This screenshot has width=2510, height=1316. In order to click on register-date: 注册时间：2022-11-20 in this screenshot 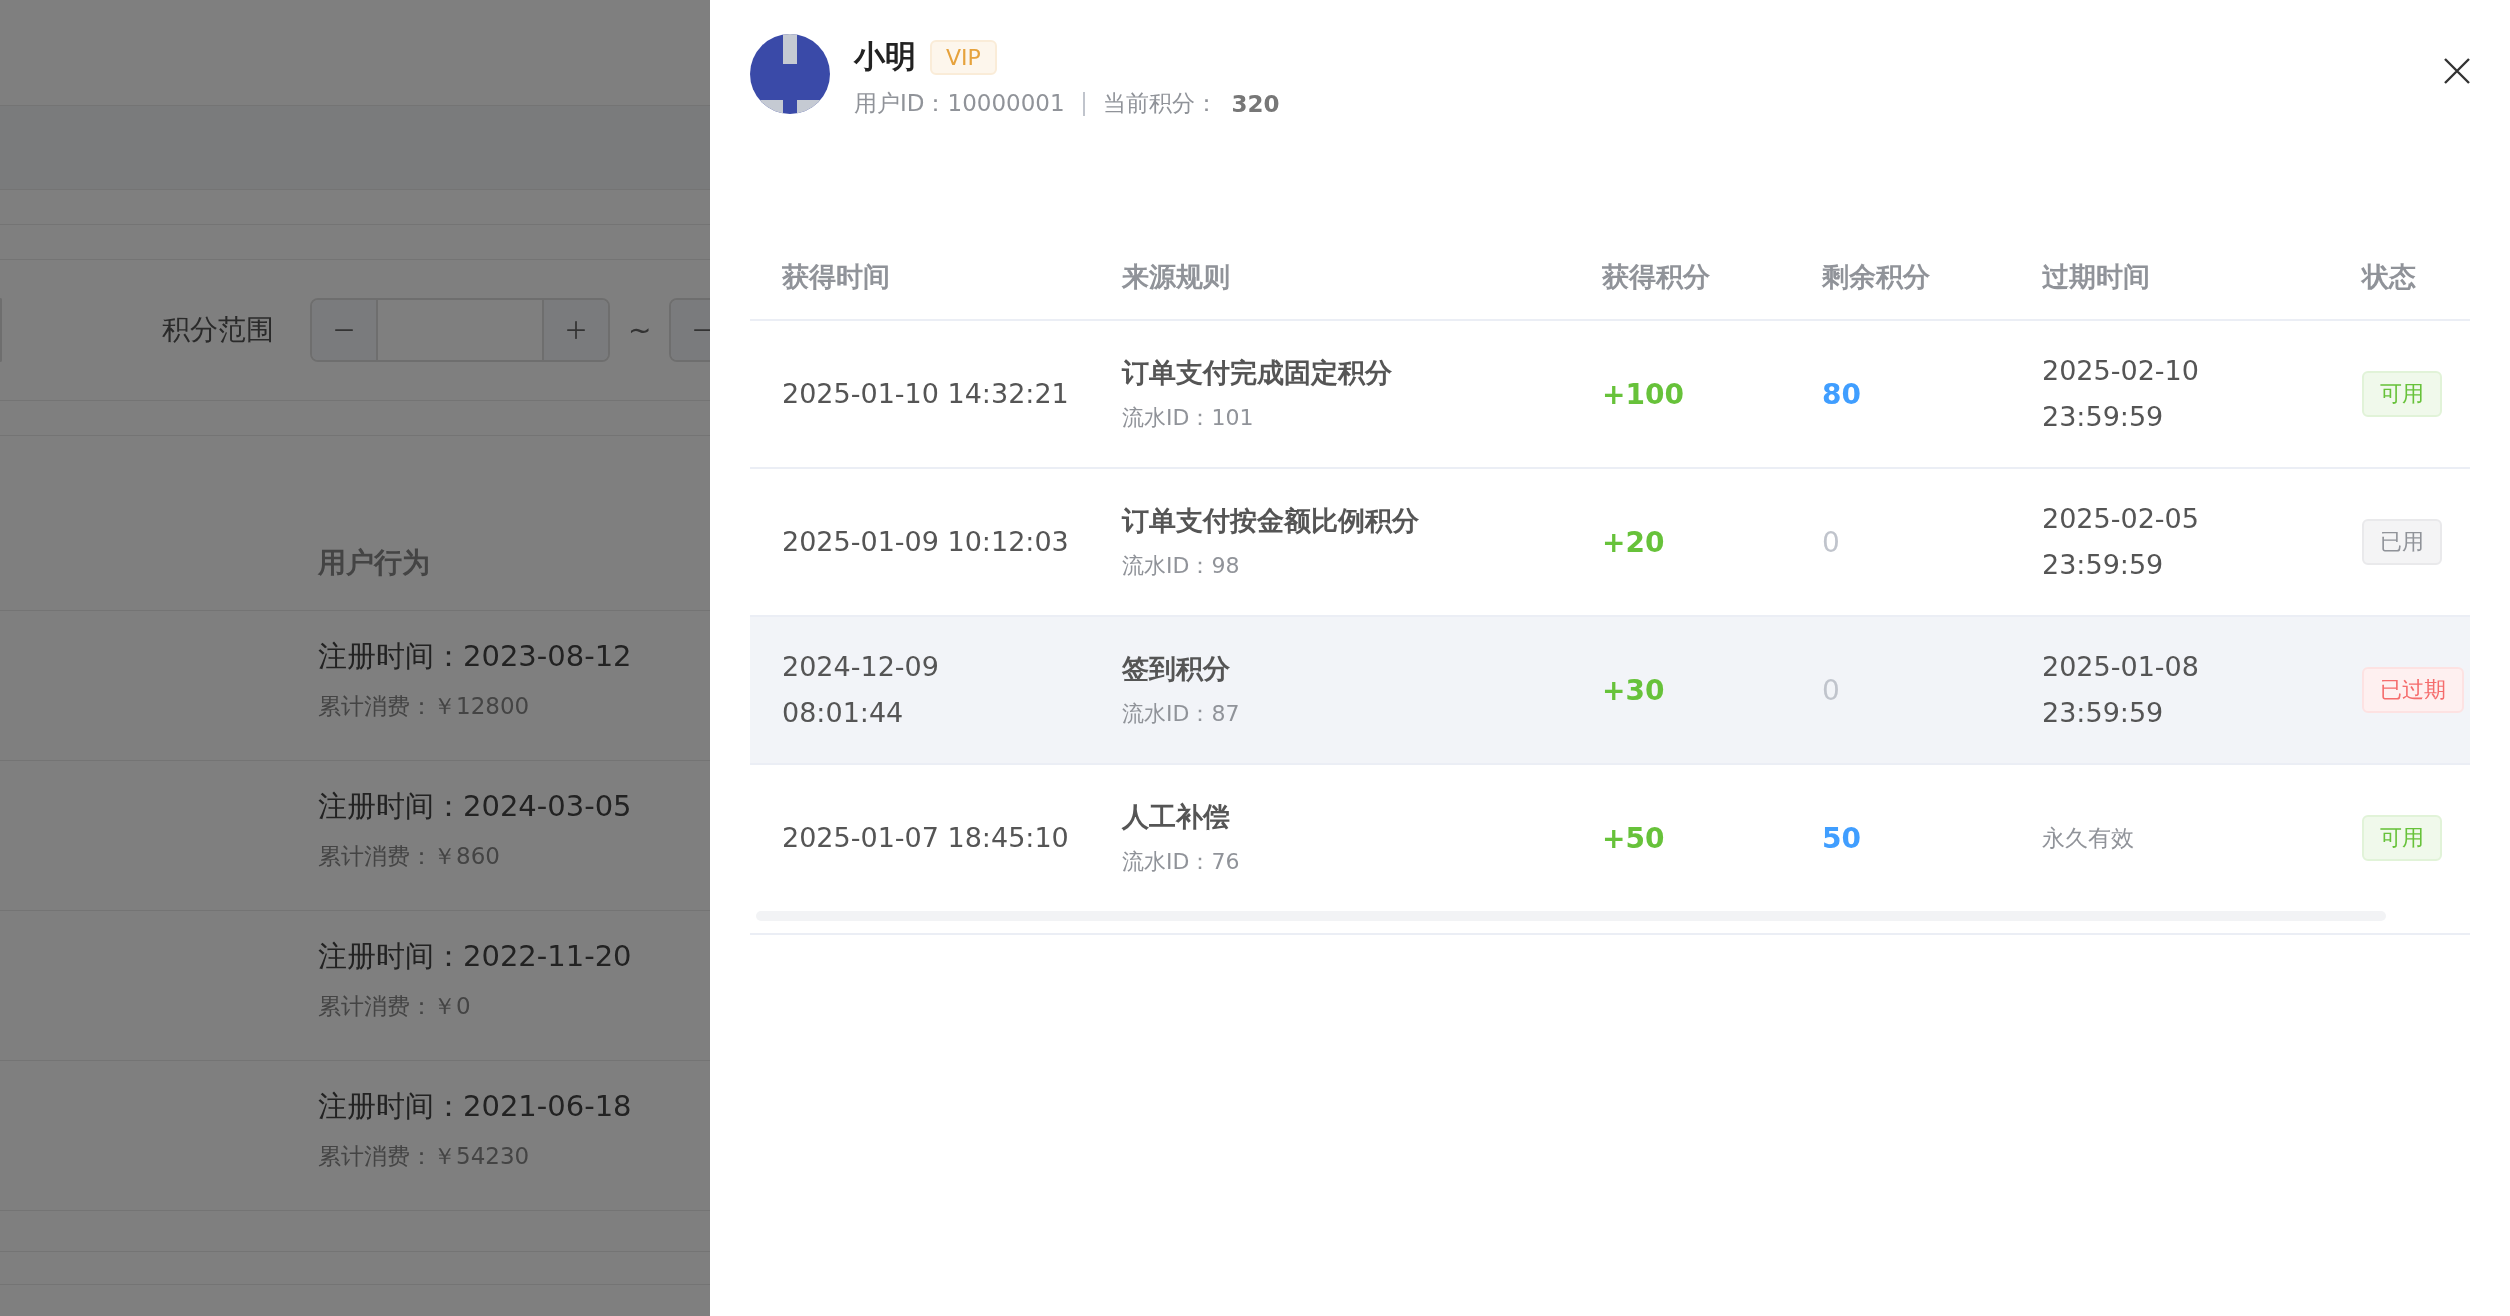, I will do `click(475, 956)`.